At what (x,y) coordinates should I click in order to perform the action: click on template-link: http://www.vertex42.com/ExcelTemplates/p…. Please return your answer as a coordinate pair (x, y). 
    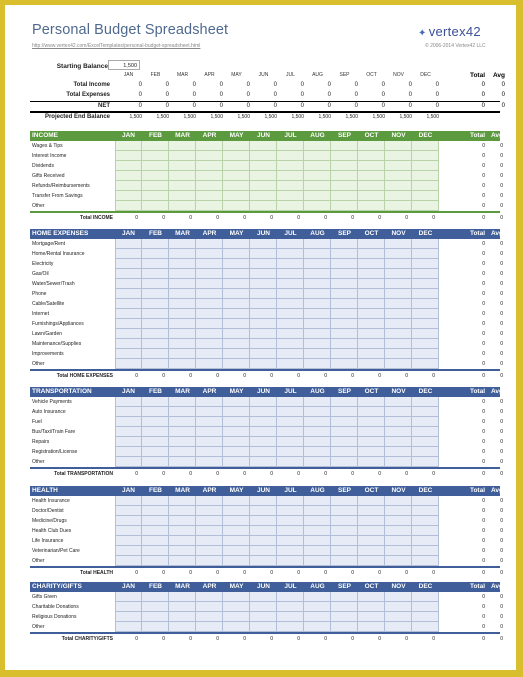
    Looking at the image, I should click on (116, 46).